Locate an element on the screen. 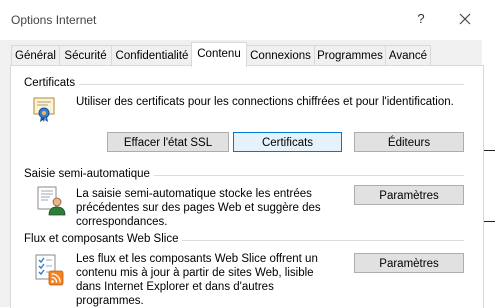  feeds-icon is located at coordinates (49, 270).